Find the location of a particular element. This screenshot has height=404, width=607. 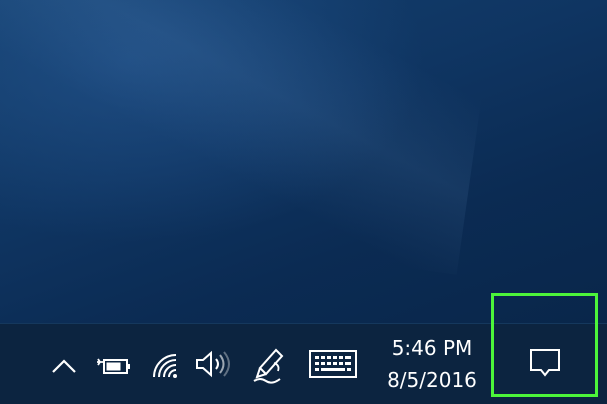

chevron-up-icon is located at coordinates (64, 366).